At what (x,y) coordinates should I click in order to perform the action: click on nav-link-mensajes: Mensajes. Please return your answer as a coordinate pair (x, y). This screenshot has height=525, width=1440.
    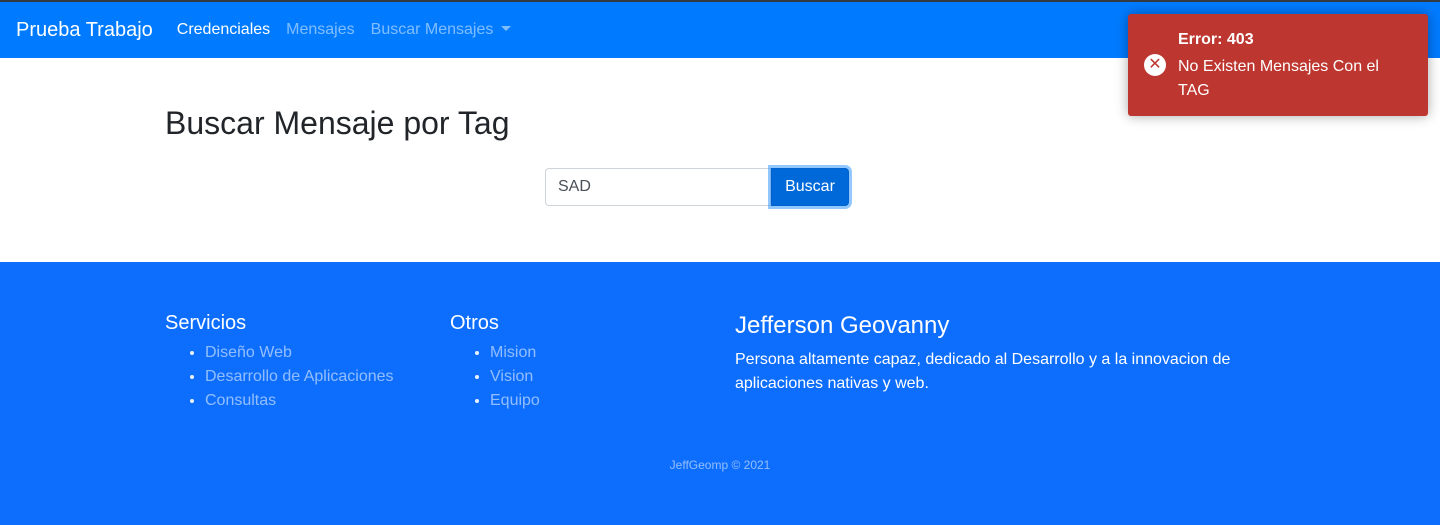
    Looking at the image, I should click on (320, 30).